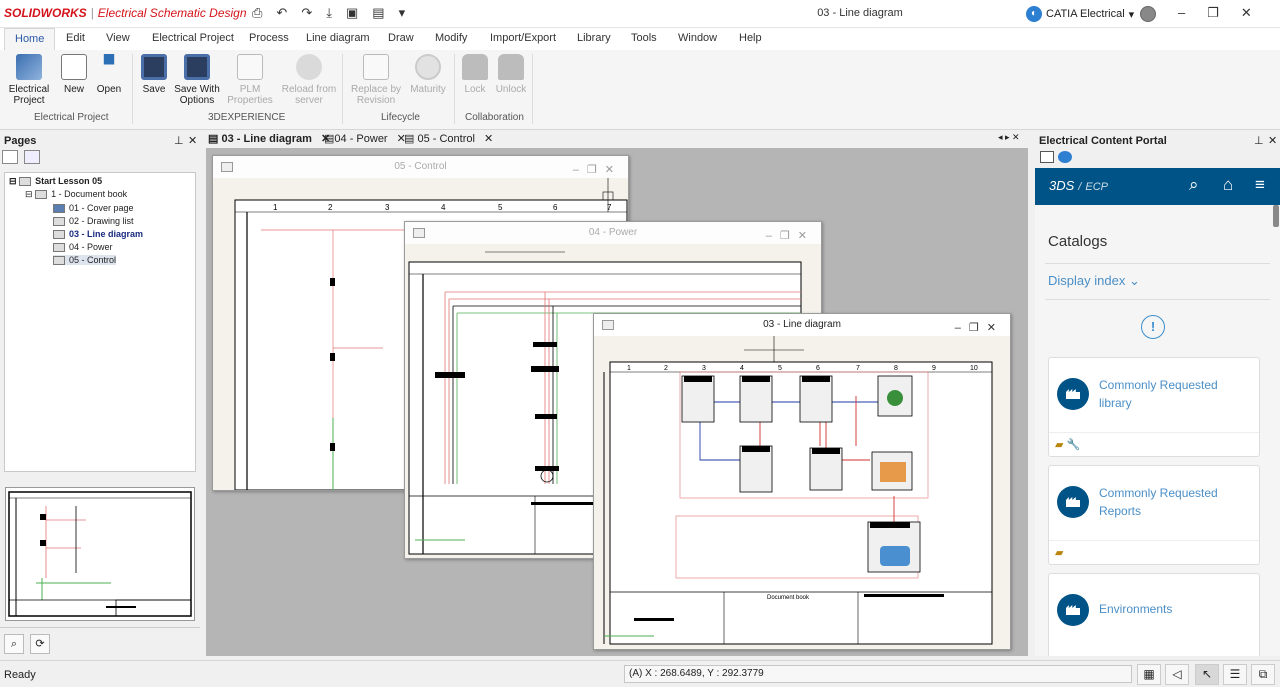 This screenshot has height=687, width=1280. What do you see at coordinates (100, 554) in the screenshot?
I see `page-preview` at bounding box center [100, 554].